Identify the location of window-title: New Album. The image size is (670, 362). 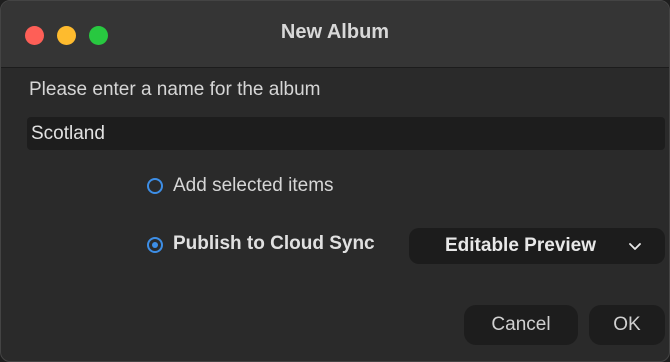
(335, 32).